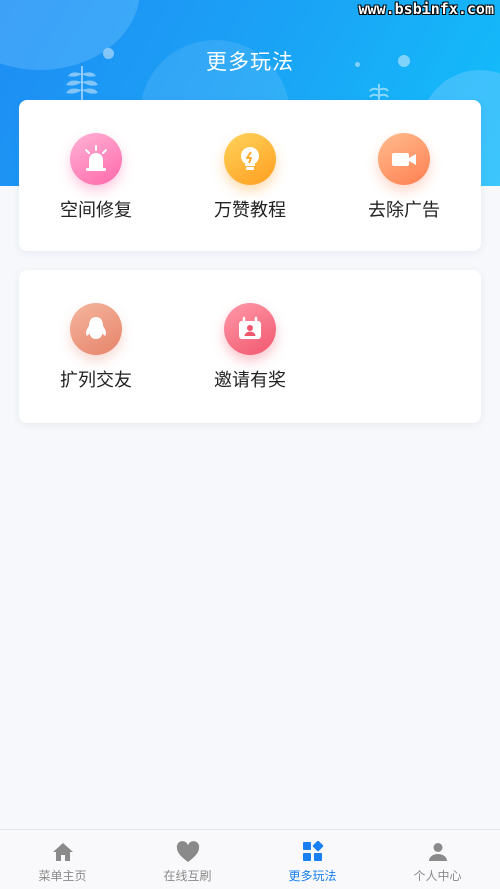  I want to click on tab-more-play: 更多玩法, so click(312, 859).